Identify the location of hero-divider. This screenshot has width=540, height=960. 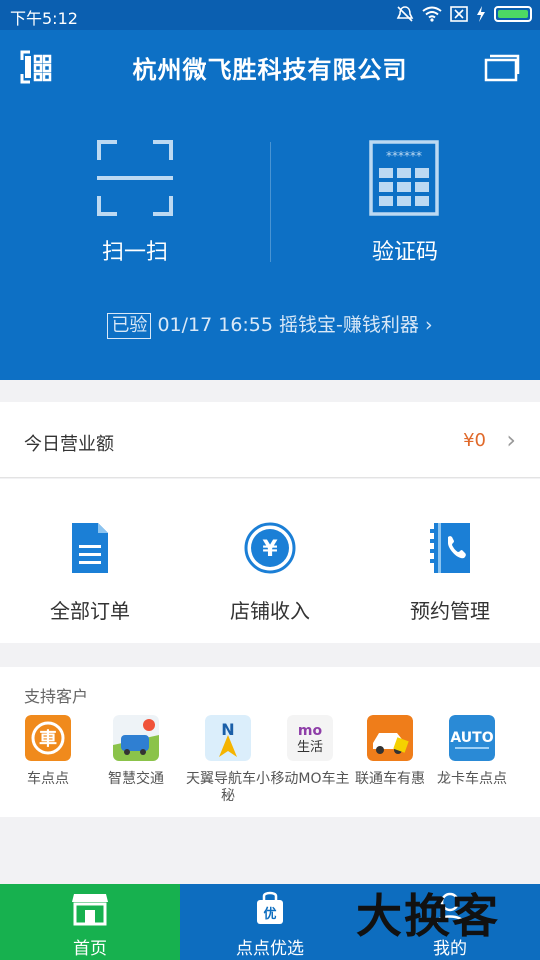
(270, 202).